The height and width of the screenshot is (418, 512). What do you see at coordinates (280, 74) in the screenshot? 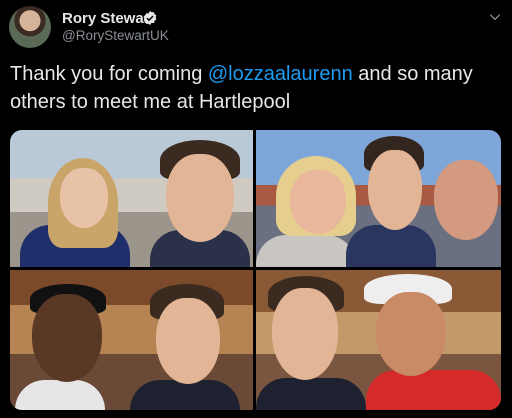
I see `mention-link: @lozzaalaurenn` at bounding box center [280, 74].